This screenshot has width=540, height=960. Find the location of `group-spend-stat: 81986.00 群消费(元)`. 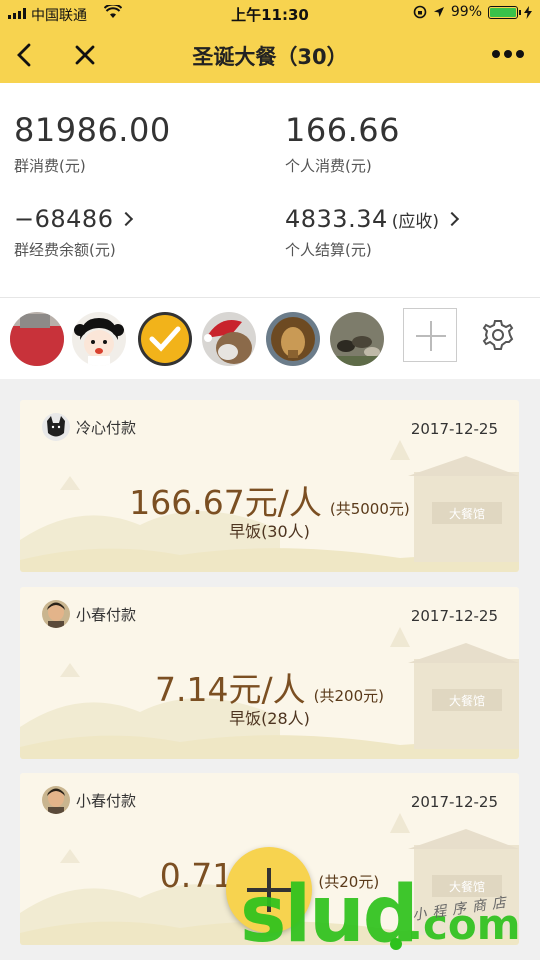

group-spend-stat: 81986.00 群消费(元) is located at coordinates (92, 143).